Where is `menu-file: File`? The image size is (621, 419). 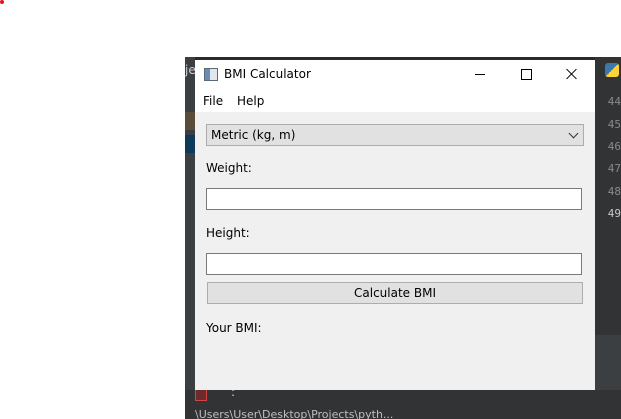
menu-file: File is located at coordinates (213, 101).